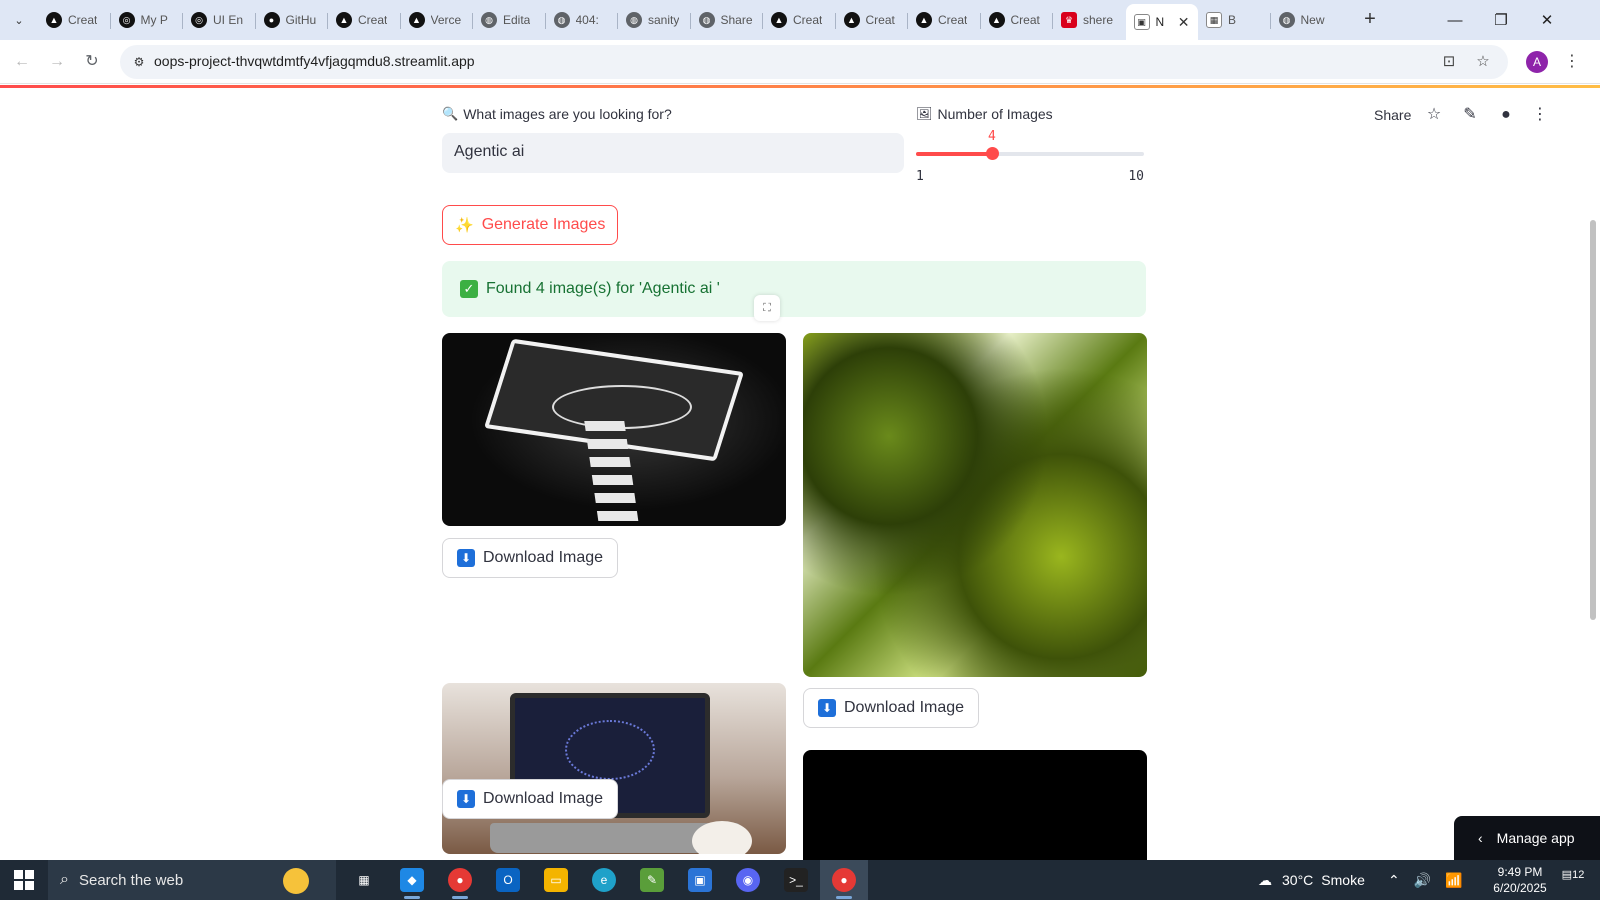 The image size is (1600, 900). I want to click on install-app-icon: ⊡, so click(1449, 62).